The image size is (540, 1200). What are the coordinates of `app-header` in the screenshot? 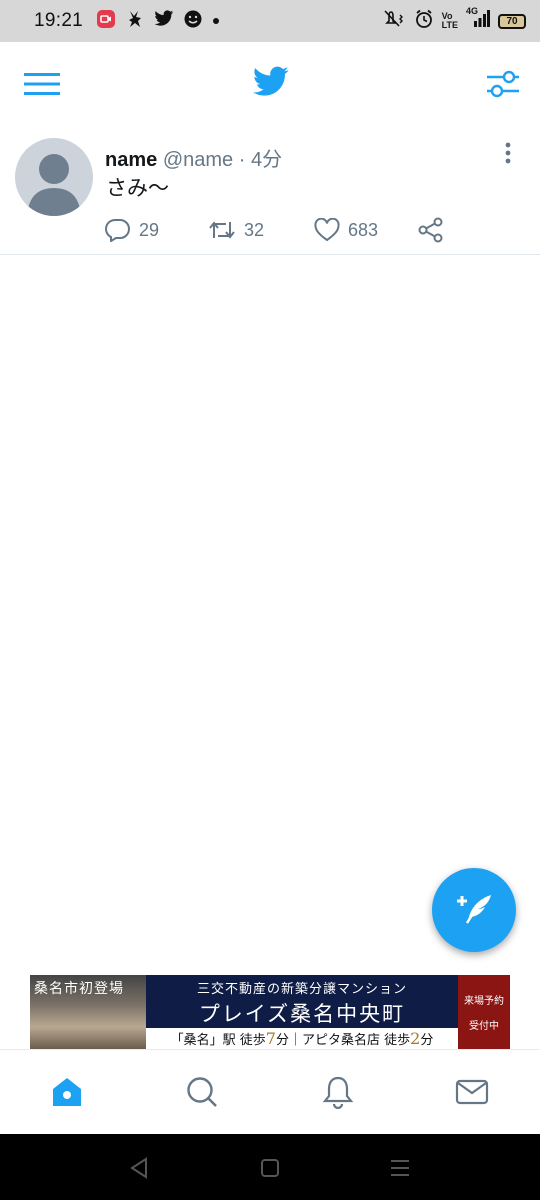 It's located at (270, 84).